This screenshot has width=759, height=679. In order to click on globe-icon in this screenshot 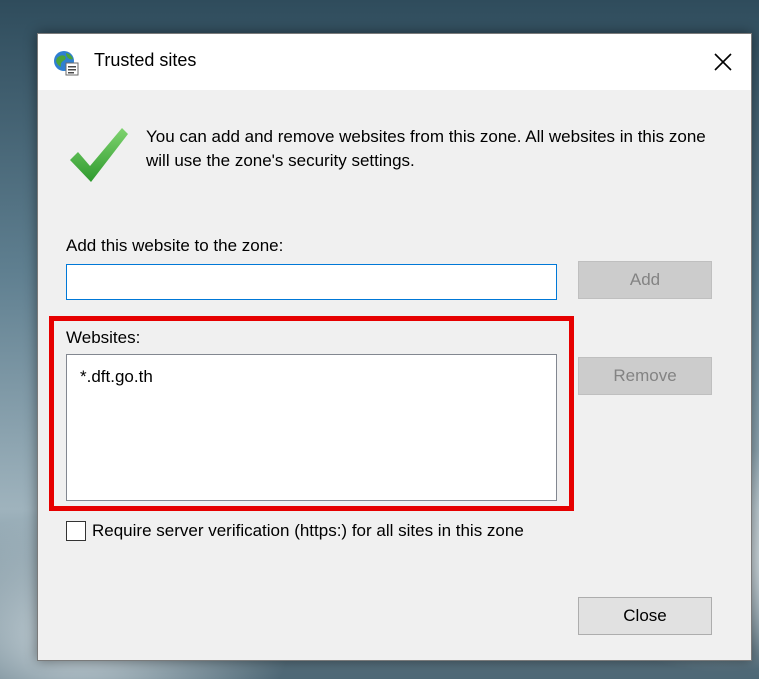, I will do `click(66, 63)`.